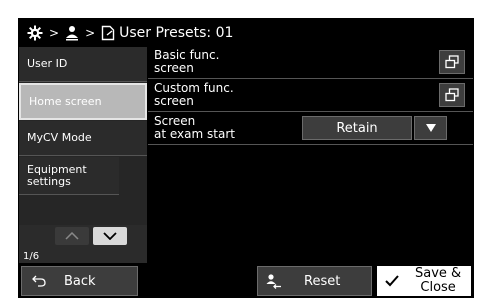 The width and height of the screenshot is (490, 302). What do you see at coordinates (35, 33) in the screenshot?
I see `gear-icon` at bounding box center [35, 33].